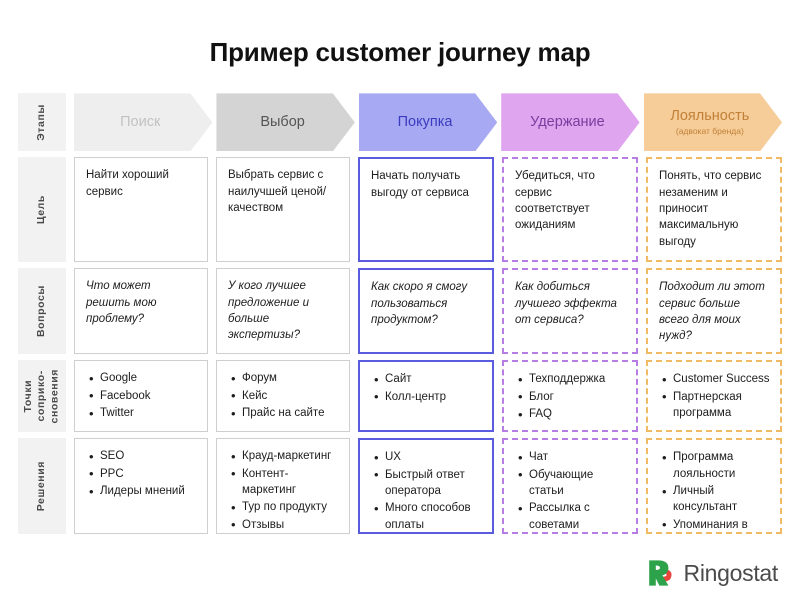 This screenshot has height=598, width=800. I want to click on list-item: Кейс, so click(285, 396).